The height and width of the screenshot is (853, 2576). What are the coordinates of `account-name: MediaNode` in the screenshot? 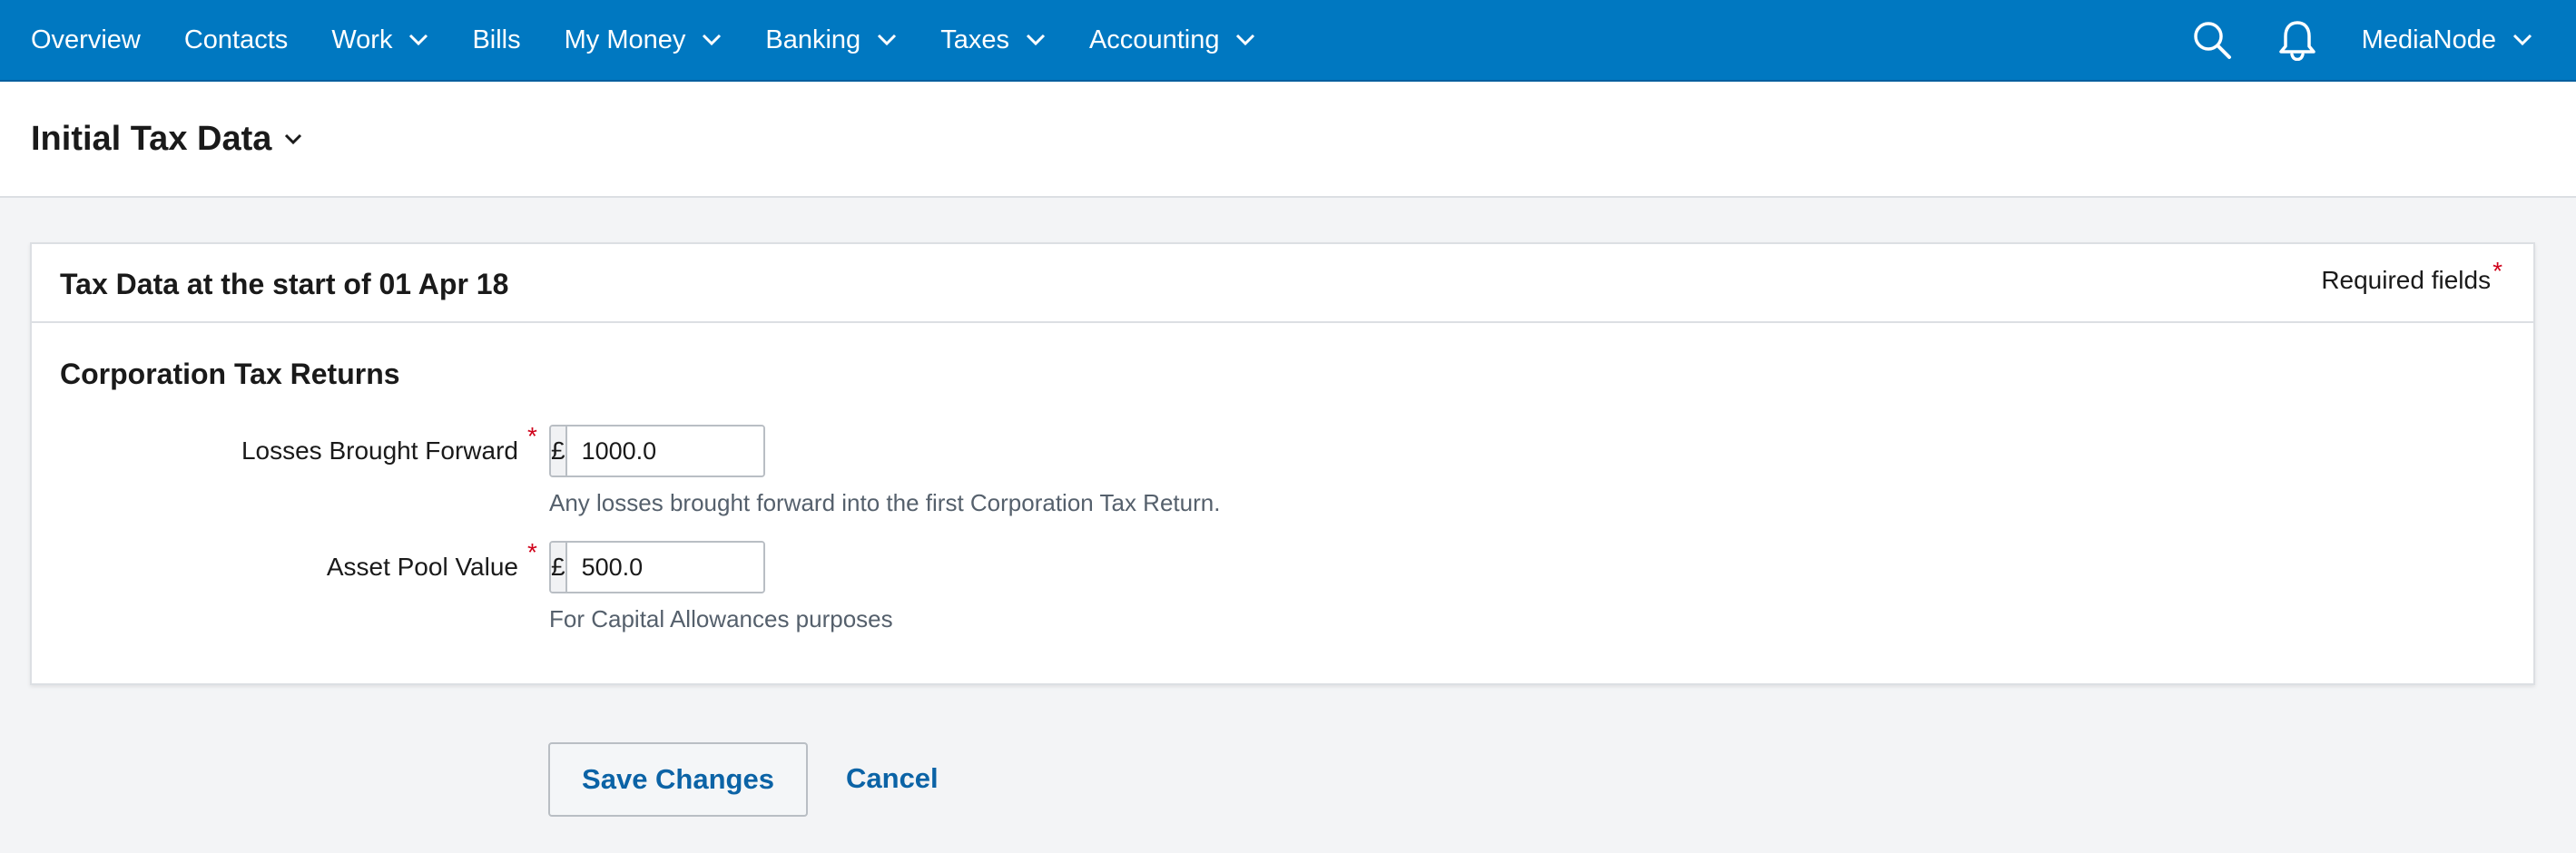 It's located at (2428, 39).